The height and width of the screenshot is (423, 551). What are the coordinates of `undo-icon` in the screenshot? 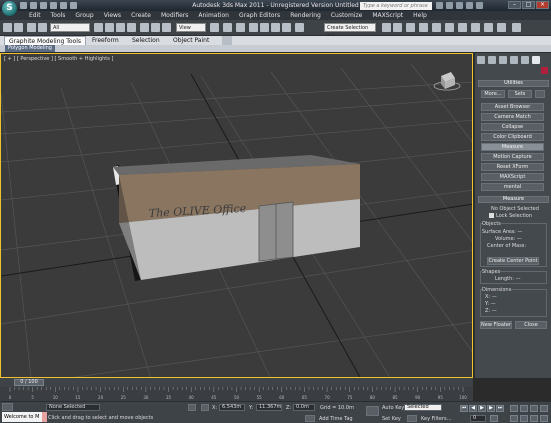 It's located at (7, 27).